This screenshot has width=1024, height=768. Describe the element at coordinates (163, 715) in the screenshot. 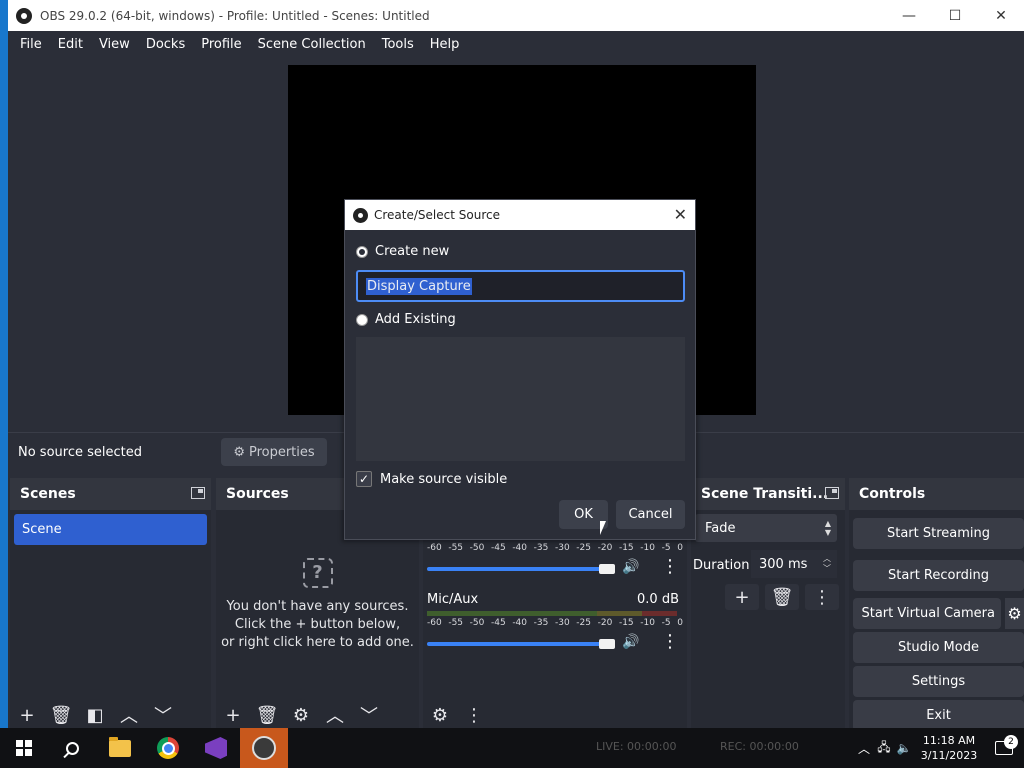

I see `scene-down-button: ﹀` at that location.